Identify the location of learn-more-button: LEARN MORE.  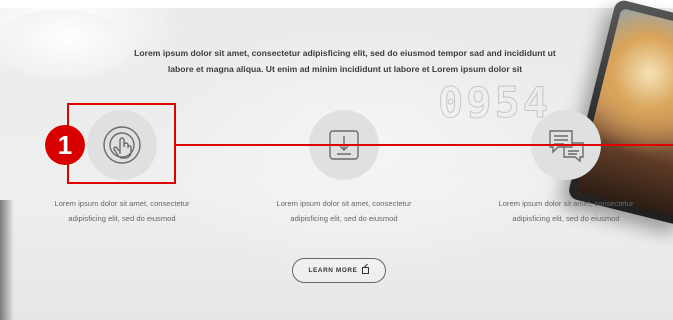
(339, 270).